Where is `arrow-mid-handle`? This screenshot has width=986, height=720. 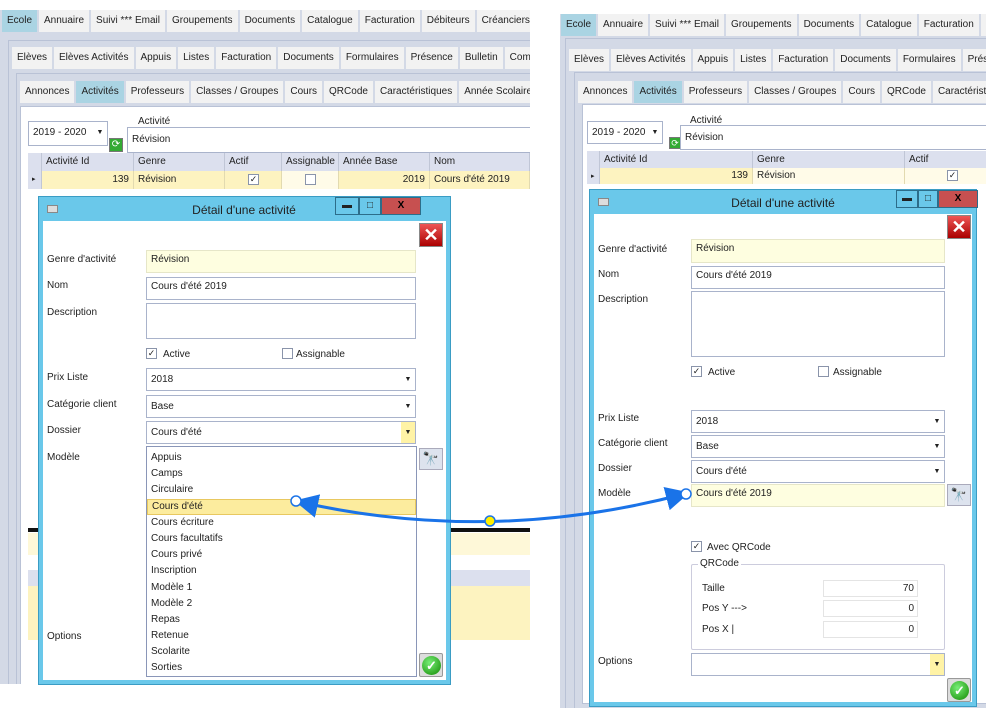
arrow-mid-handle is located at coordinates (490, 521).